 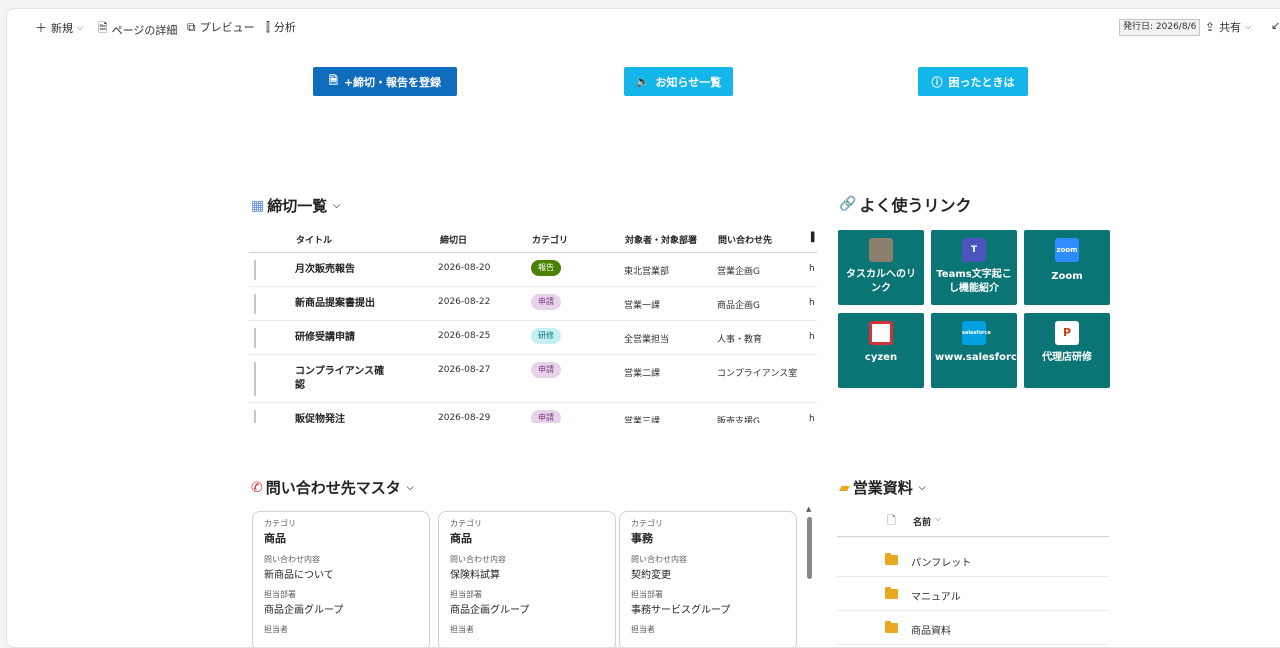 I want to click on card-category: 事務, so click(x=642, y=538).